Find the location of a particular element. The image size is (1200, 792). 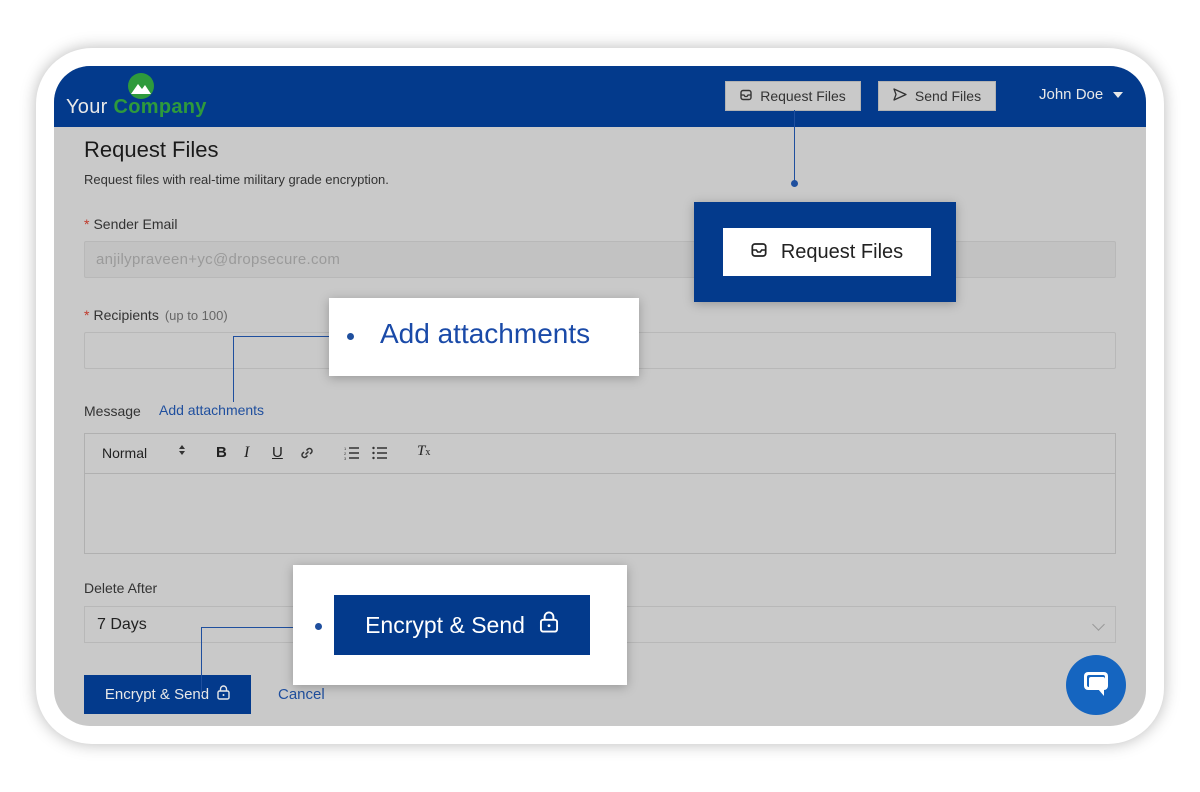

sender-email-label: * Sender Email is located at coordinates (131, 224).